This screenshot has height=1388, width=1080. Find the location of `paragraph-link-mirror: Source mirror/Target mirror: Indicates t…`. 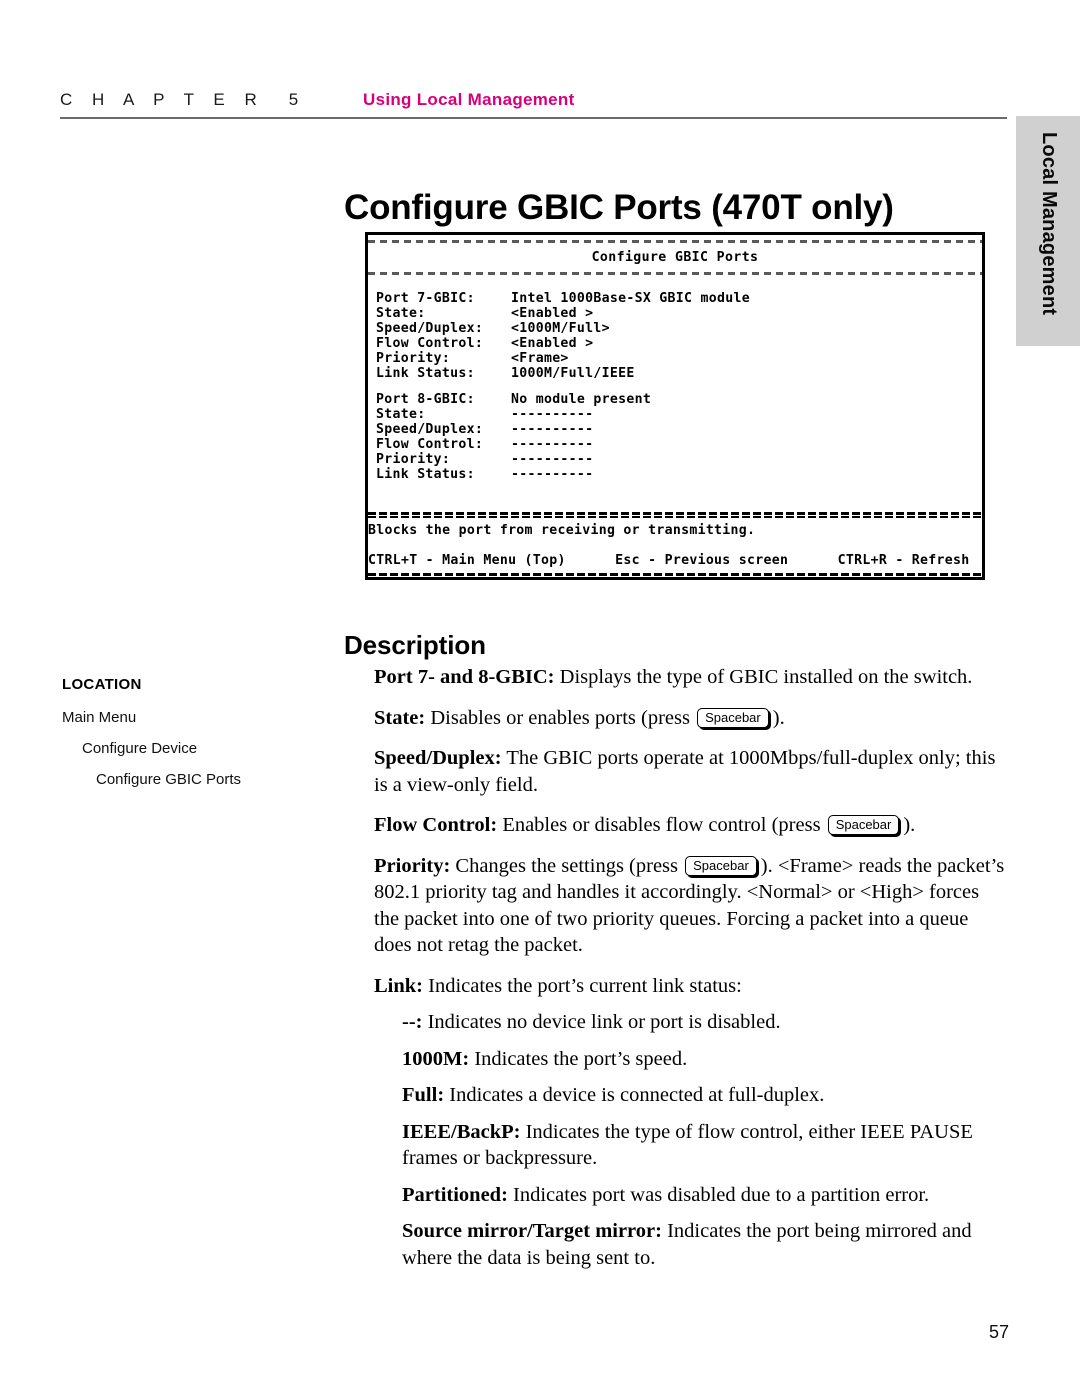

paragraph-link-mirror: Source mirror/Target mirror: Indicates t… is located at coordinates (705, 1244).